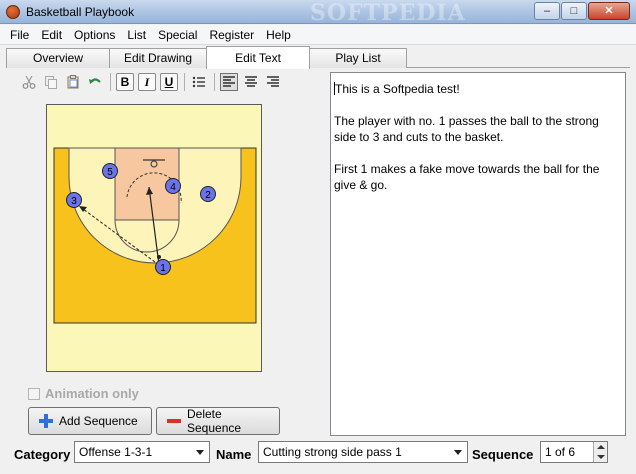 This screenshot has height=474, width=636. What do you see at coordinates (231, 34) in the screenshot?
I see `menu-register: Register` at bounding box center [231, 34].